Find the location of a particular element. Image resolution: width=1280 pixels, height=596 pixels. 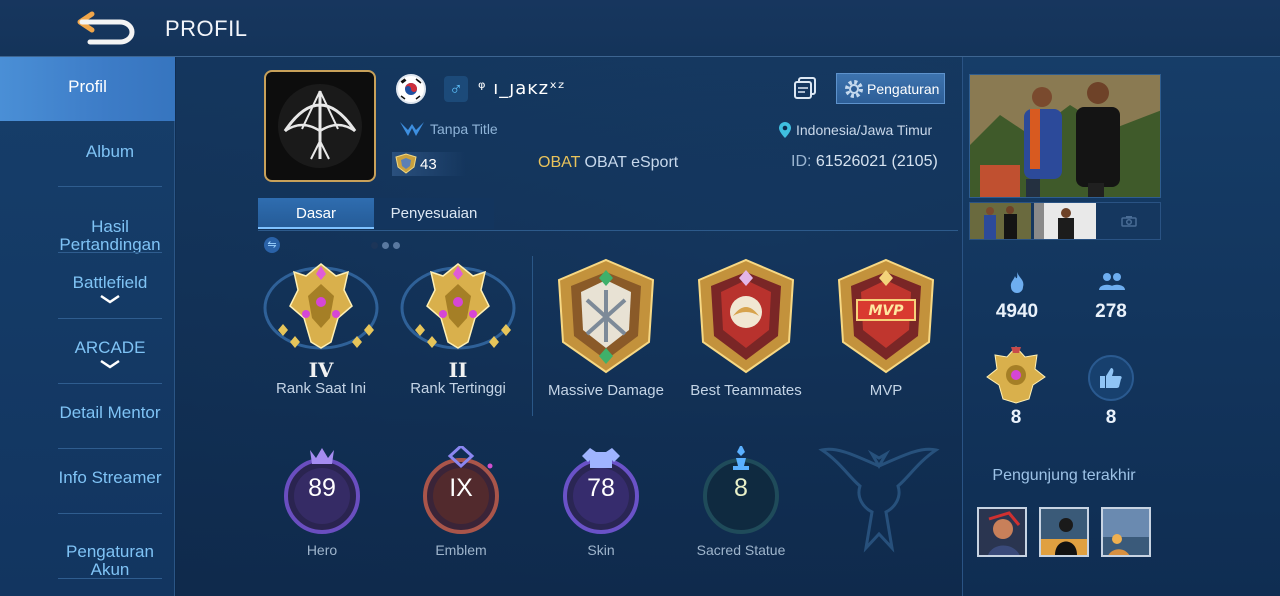

player-avatar is located at coordinates (320, 126).